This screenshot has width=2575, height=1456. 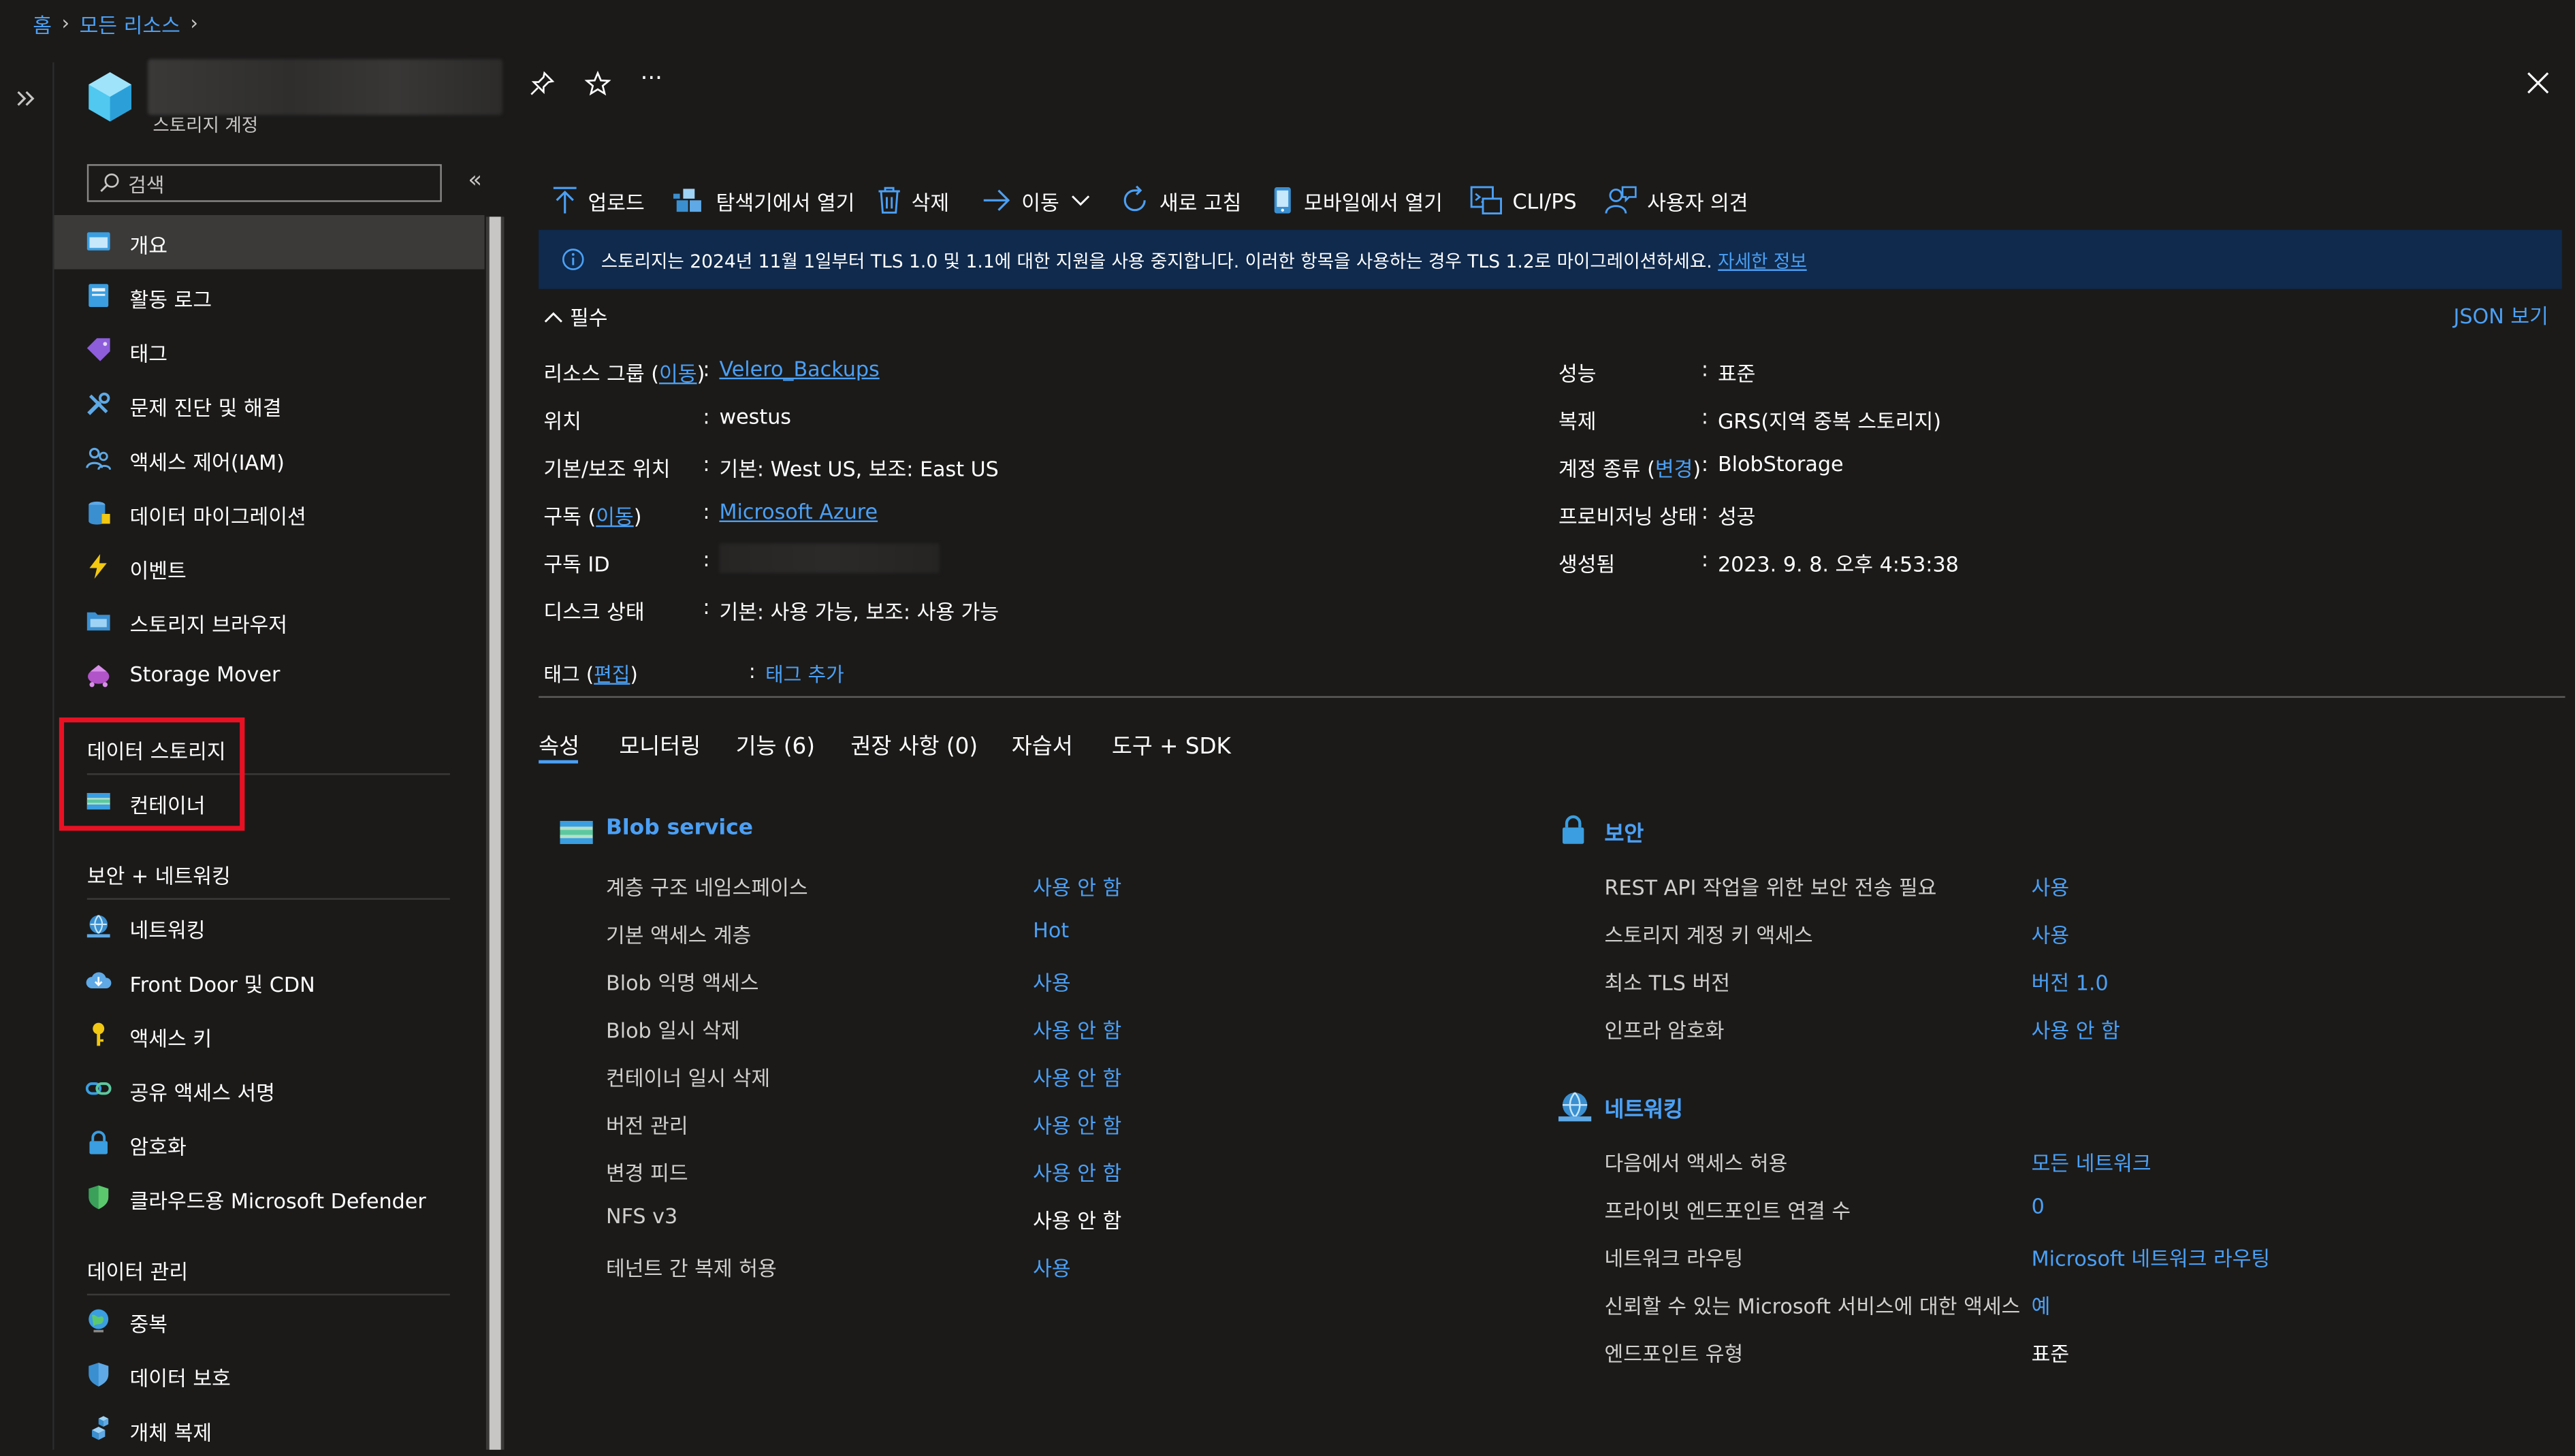 I want to click on resource-group-link: Velero_Backups, so click(x=799, y=369).